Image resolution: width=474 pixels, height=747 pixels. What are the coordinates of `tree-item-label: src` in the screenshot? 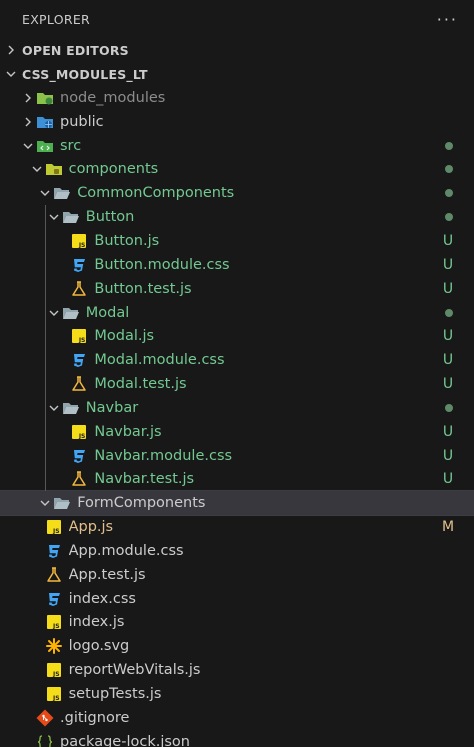 It's located at (71, 145).